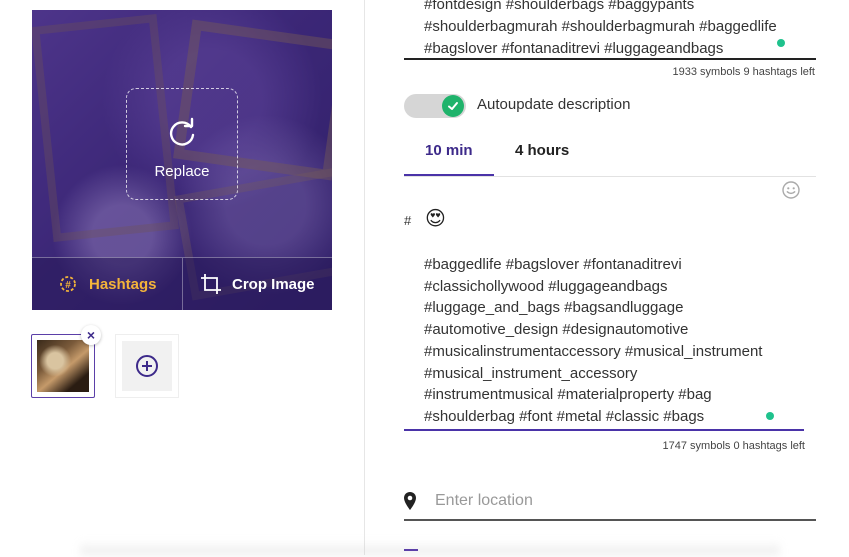 The width and height of the screenshot is (849, 557). What do you see at coordinates (564, 416) in the screenshot?
I see `post-line: #shoulderbag #font #metal #classic #bags` at bounding box center [564, 416].